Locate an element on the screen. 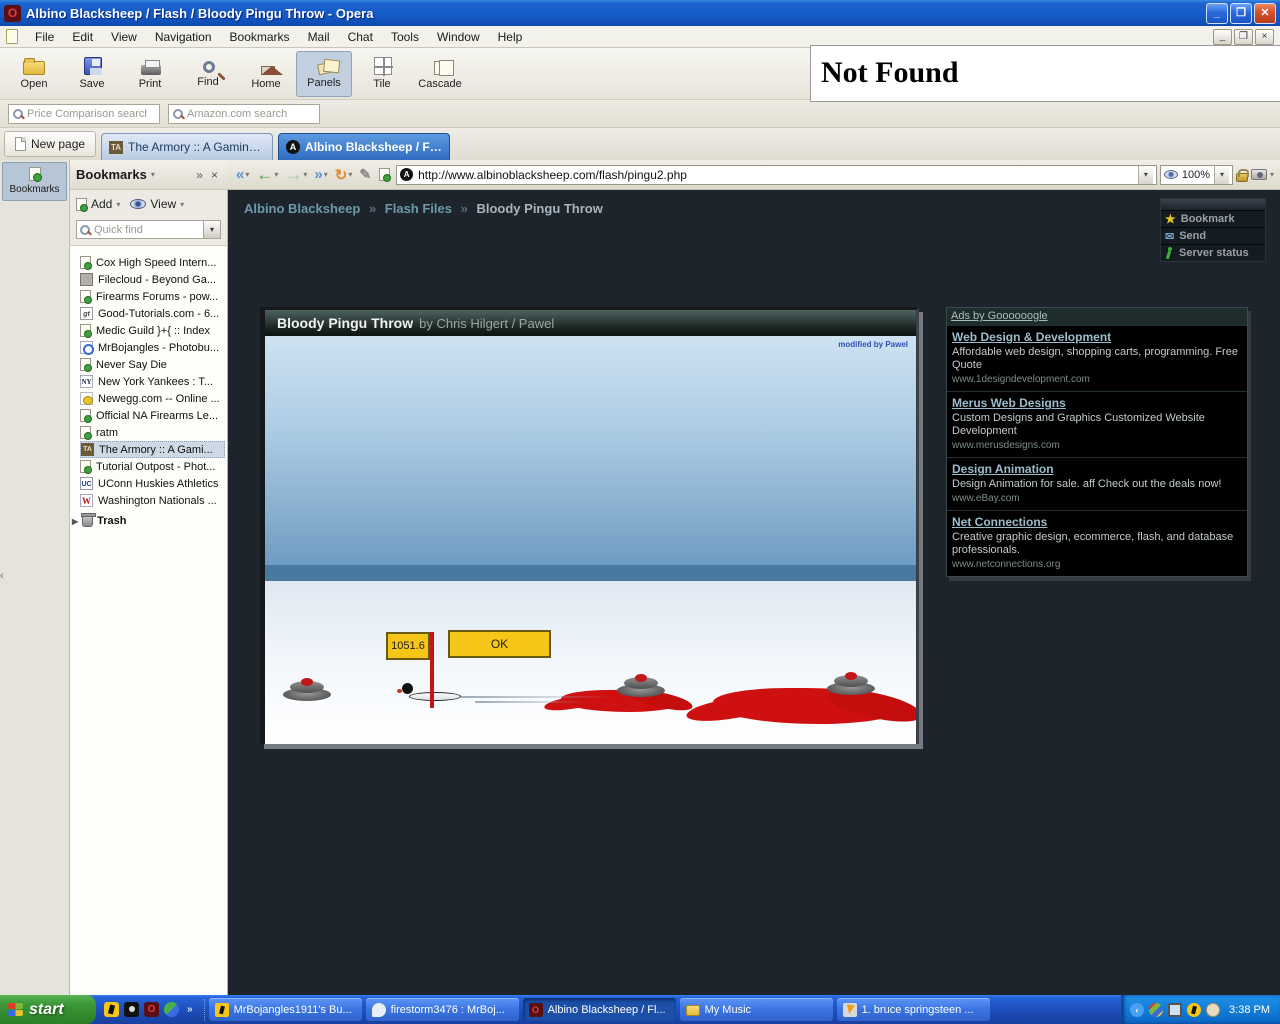 The width and height of the screenshot is (1280, 1024). find-button: Find is located at coordinates (208, 74).